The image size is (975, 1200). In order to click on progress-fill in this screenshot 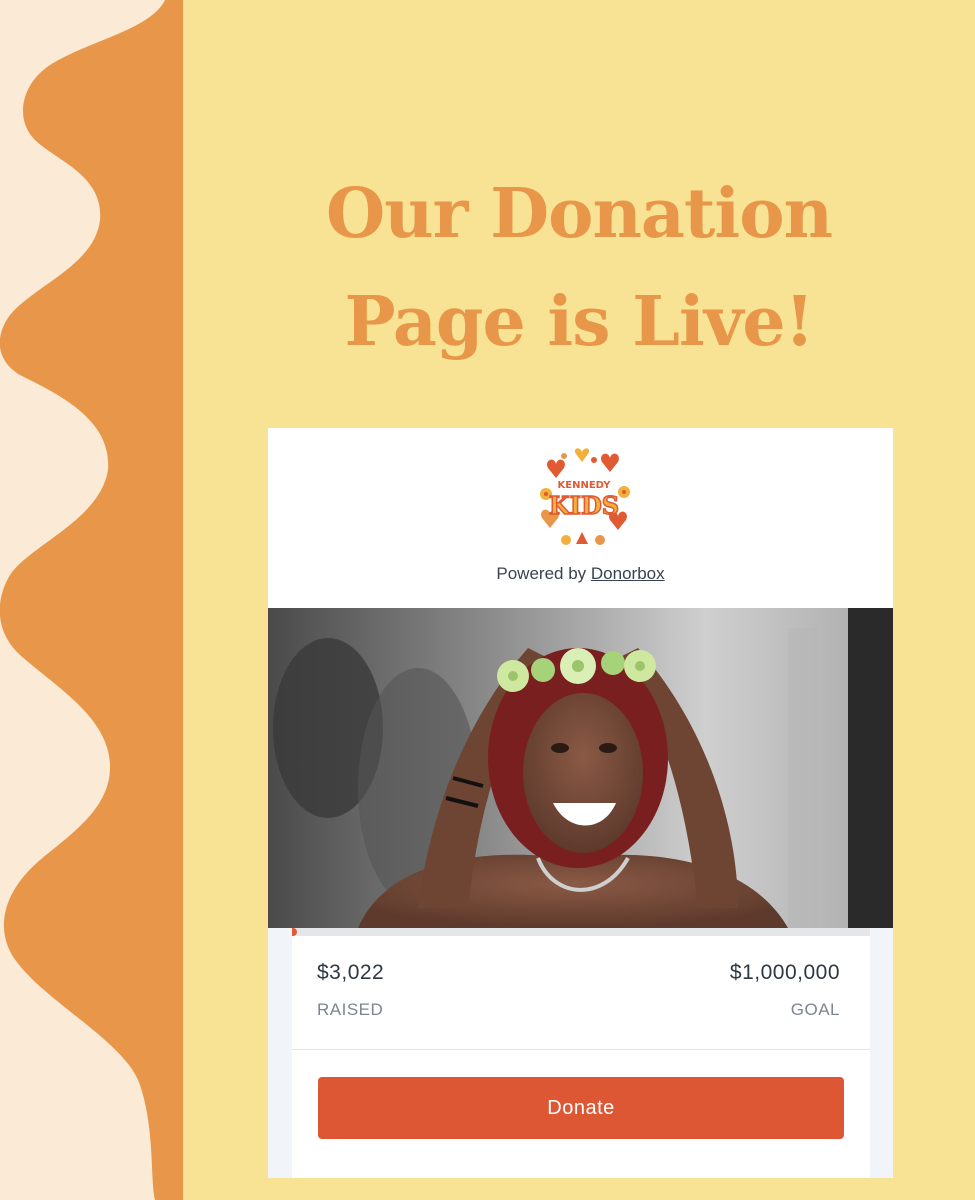, I will do `click(294, 932)`.